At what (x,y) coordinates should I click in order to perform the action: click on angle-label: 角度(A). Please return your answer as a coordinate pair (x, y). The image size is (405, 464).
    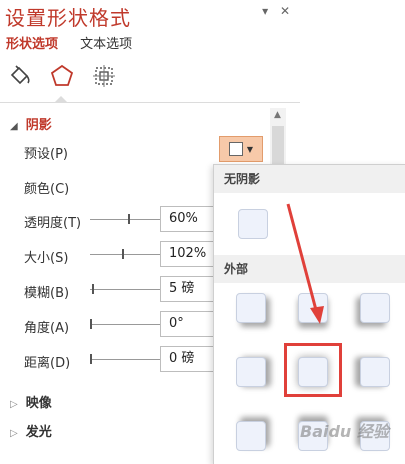
    Looking at the image, I should click on (47, 328).